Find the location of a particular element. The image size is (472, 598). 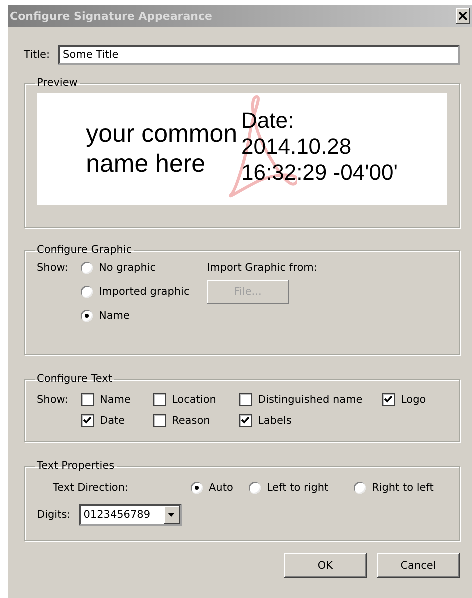

option-label: Logo is located at coordinates (413, 400).